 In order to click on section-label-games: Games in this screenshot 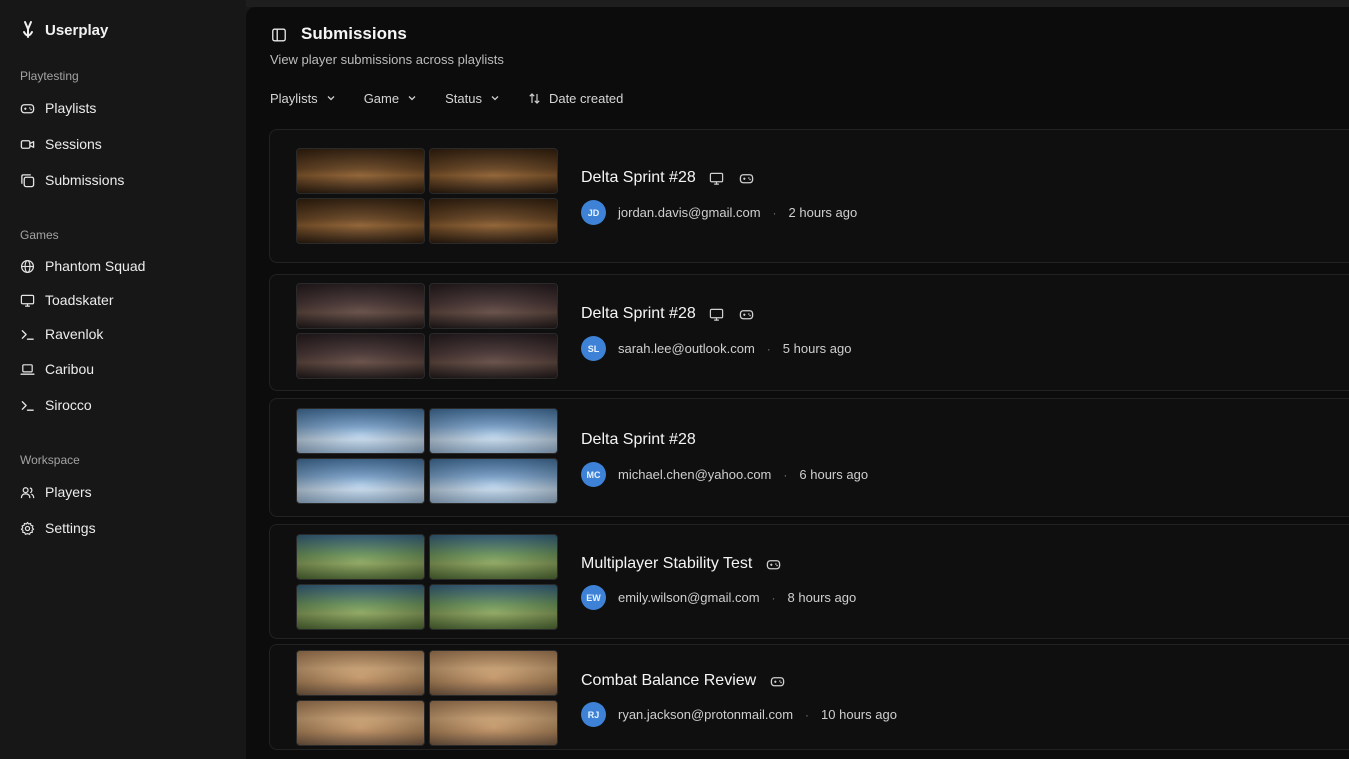, I will do `click(39, 235)`.